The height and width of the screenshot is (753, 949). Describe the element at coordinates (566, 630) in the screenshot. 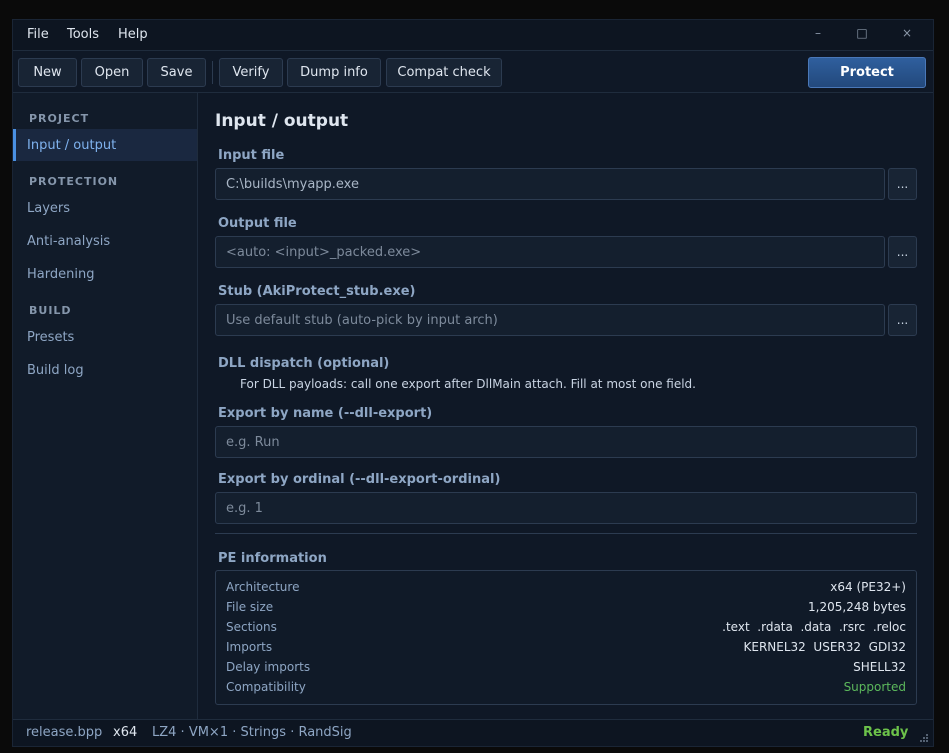

I see `pe-row-sections: Sections .text .rdata .data .rsrc .reloc` at that location.